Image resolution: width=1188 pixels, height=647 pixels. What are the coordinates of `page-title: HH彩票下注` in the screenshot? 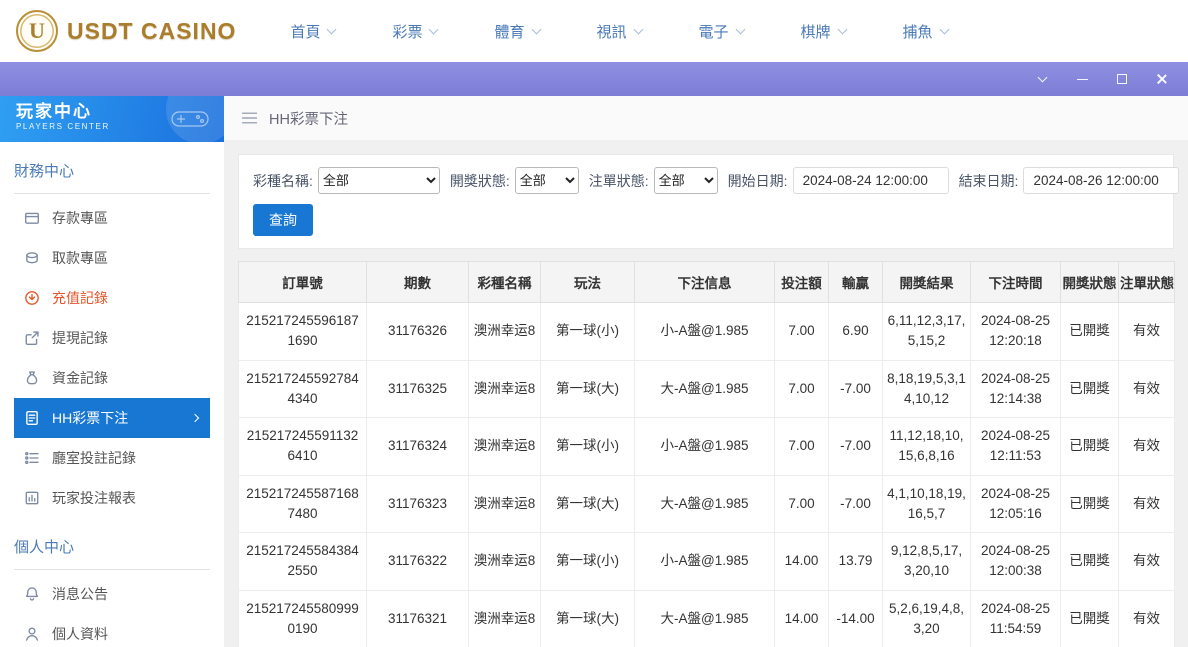 It's located at (308, 119).